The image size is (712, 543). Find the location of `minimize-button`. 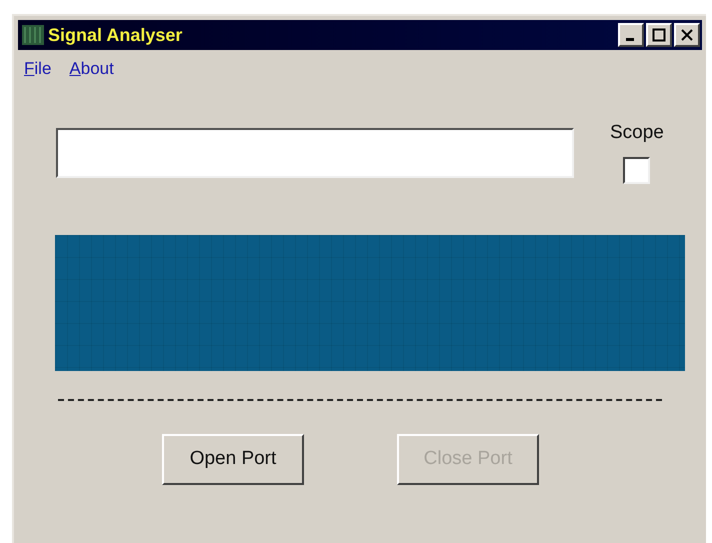

minimize-button is located at coordinates (631, 35).